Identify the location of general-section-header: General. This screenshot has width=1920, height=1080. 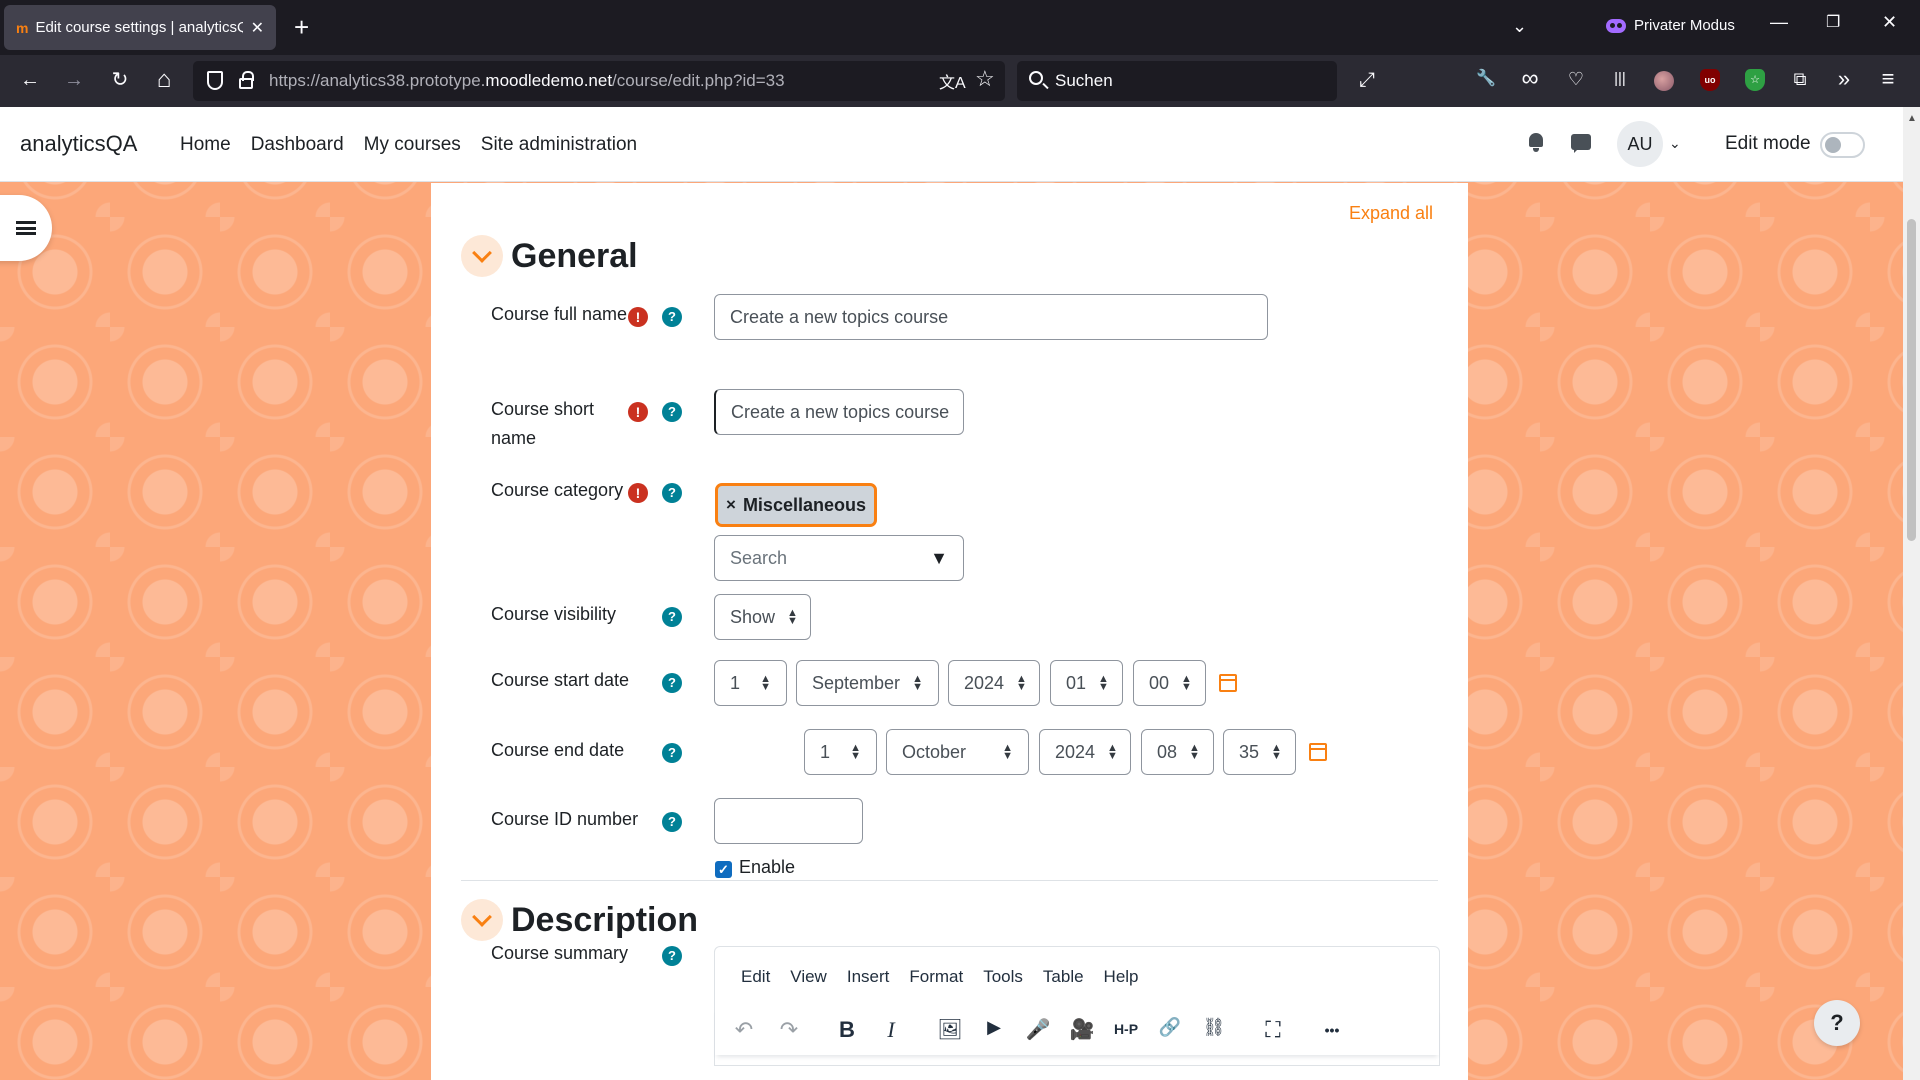
(549, 256).